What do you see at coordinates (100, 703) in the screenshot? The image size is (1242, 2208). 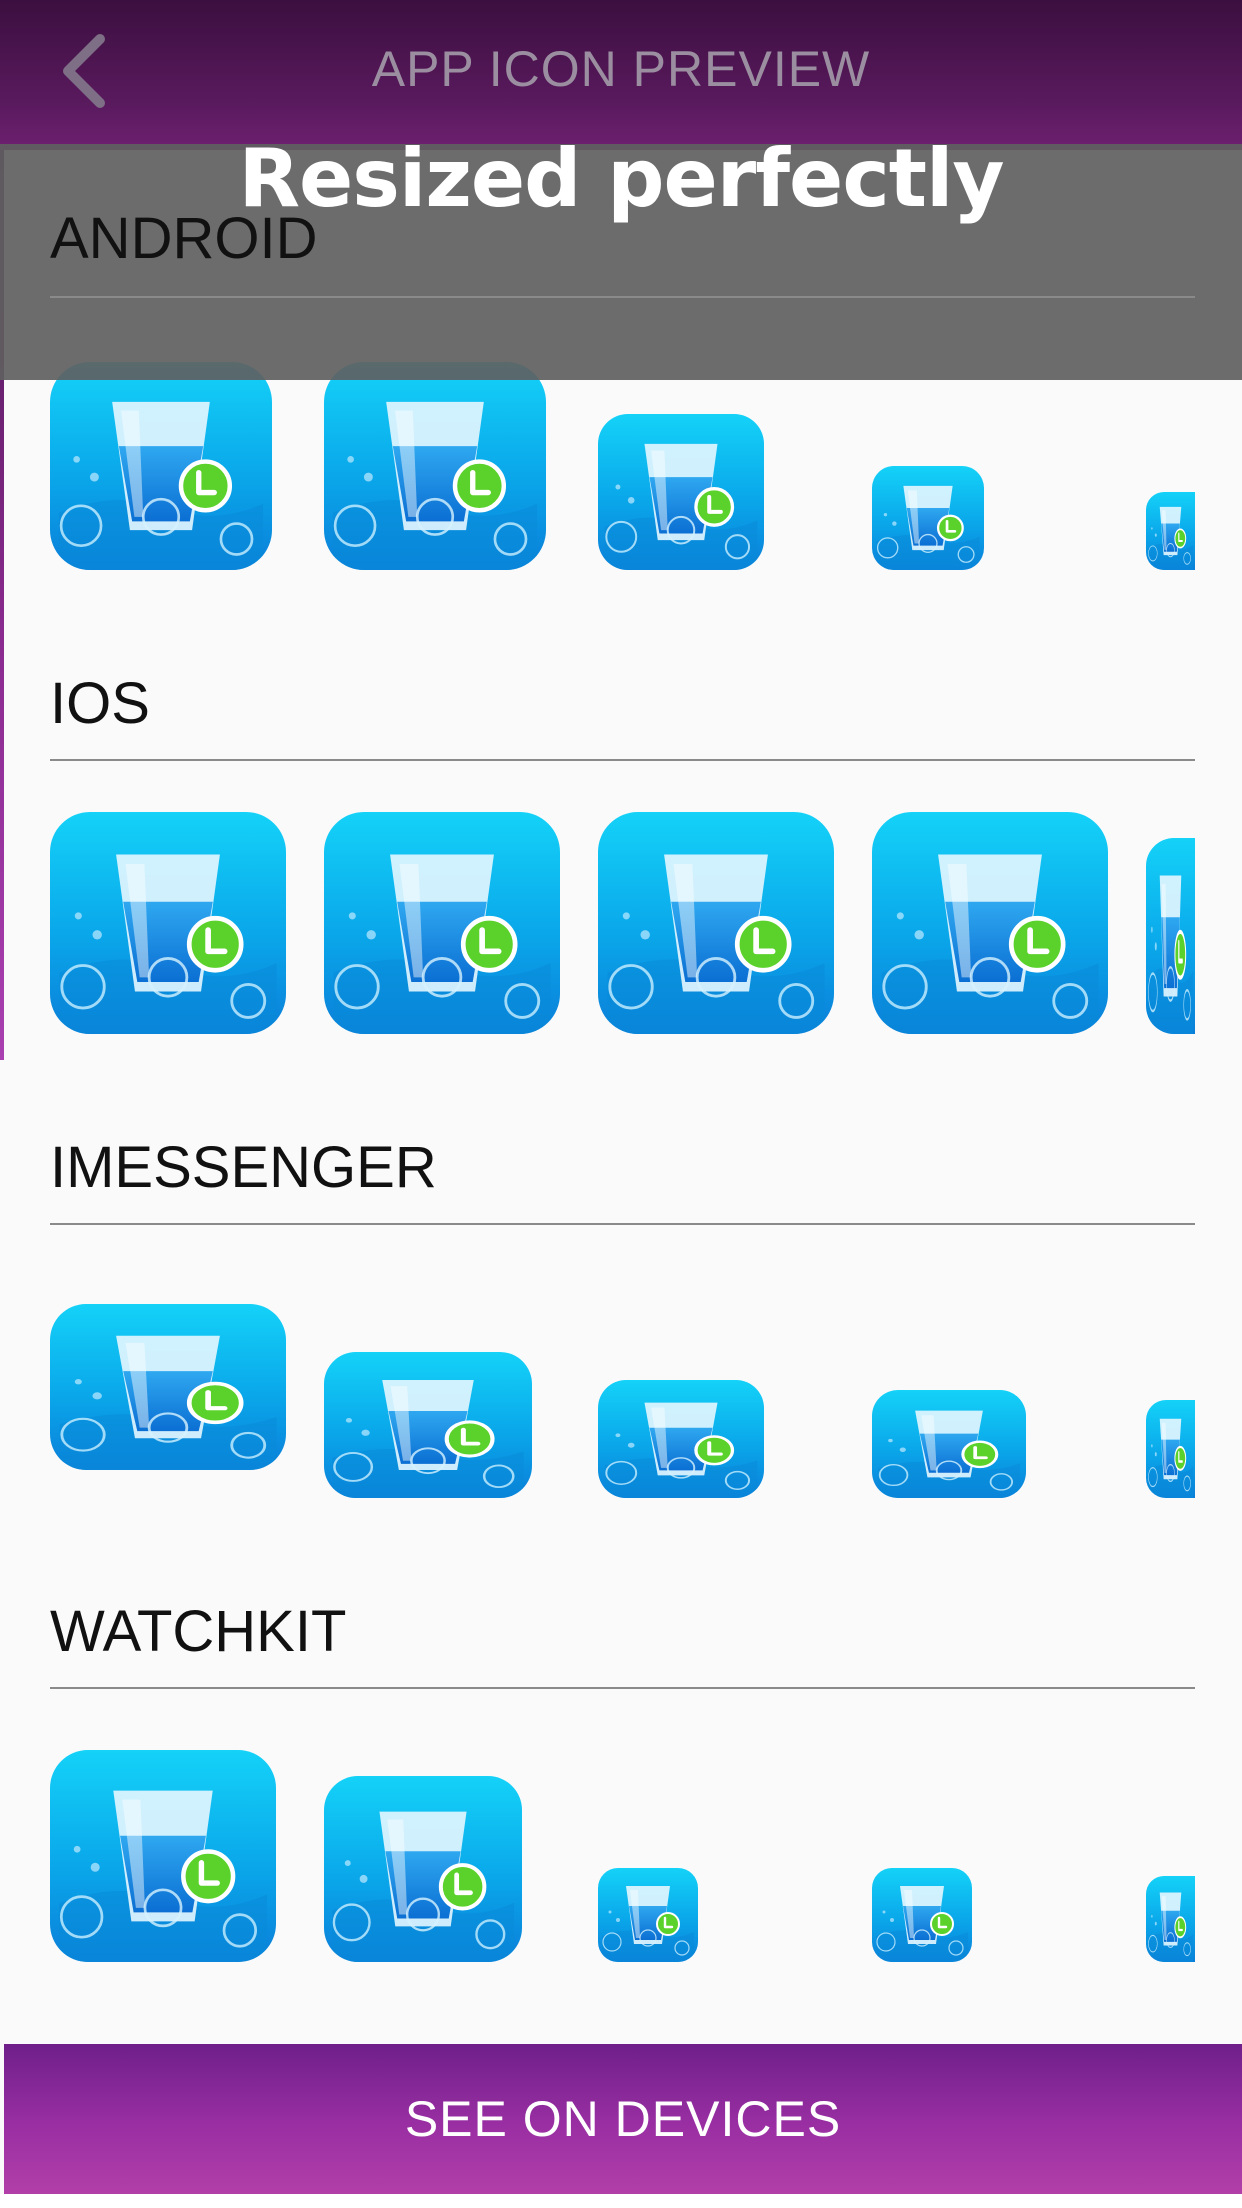 I see `section-title-ios: IOS` at bounding box center [100, 703].